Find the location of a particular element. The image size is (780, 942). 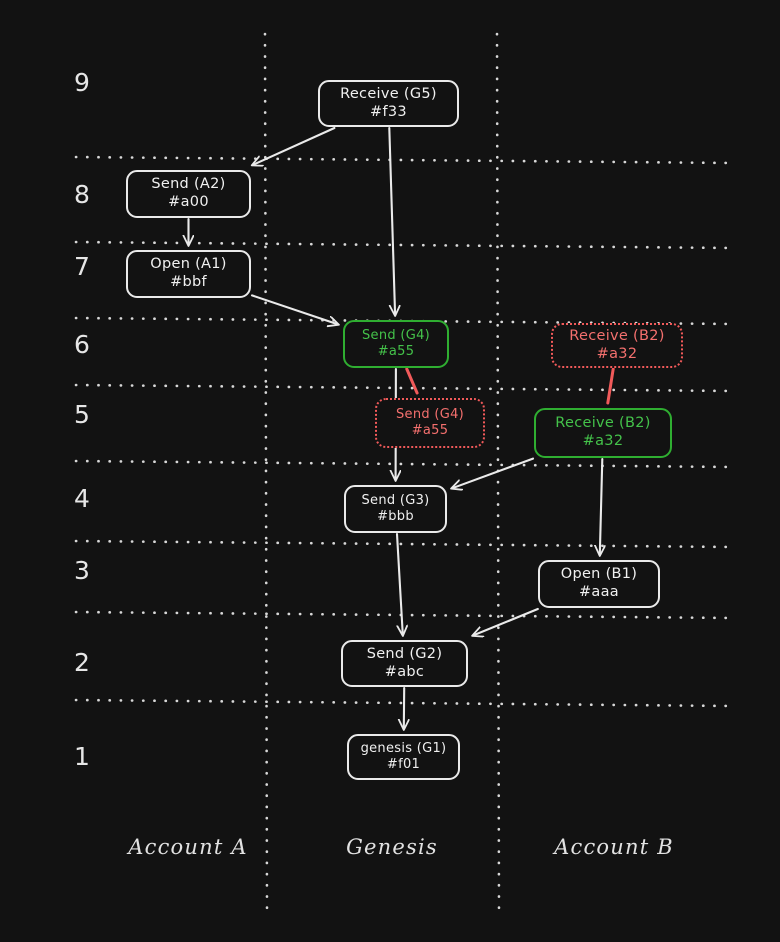

node-g1: genesis (G1) #f01 is located at coordinates (403, 757).